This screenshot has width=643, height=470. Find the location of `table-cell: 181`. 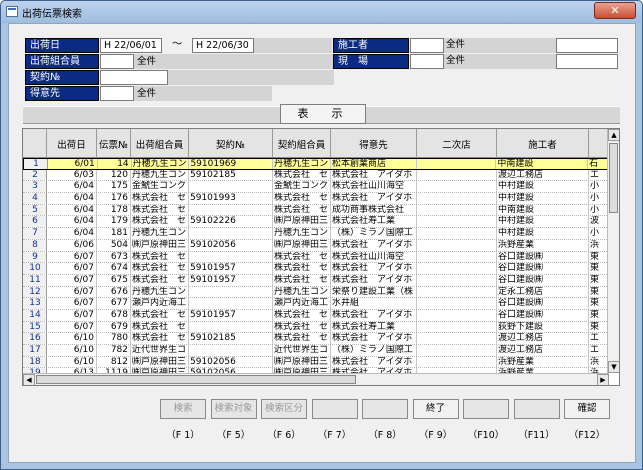

table-cell: 181 is located at coordinates (114, 233).